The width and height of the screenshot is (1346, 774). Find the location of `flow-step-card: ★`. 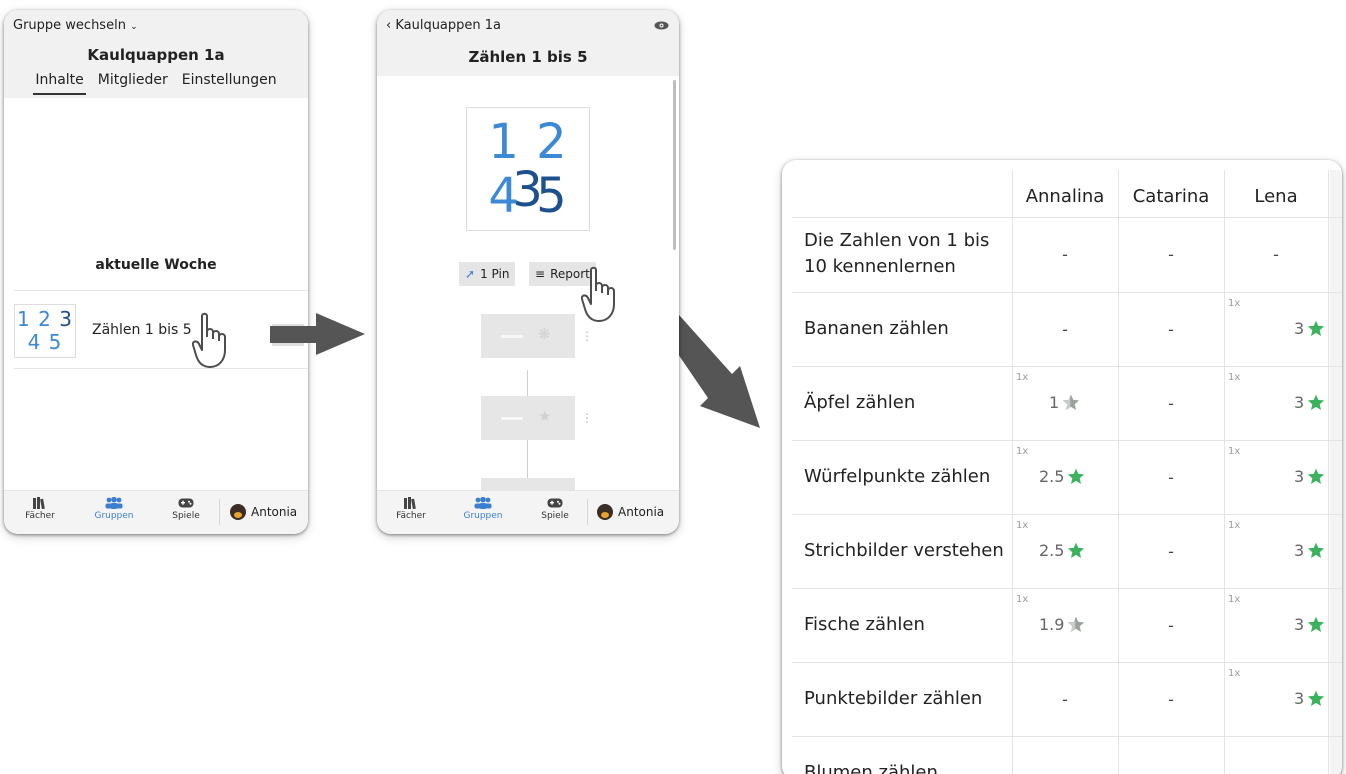

flow-step-card: ★ is located at coordinates (528, 418).